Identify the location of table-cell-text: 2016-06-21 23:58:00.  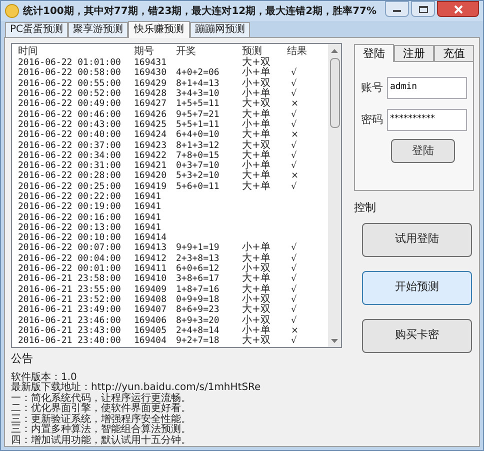
(70, 279).